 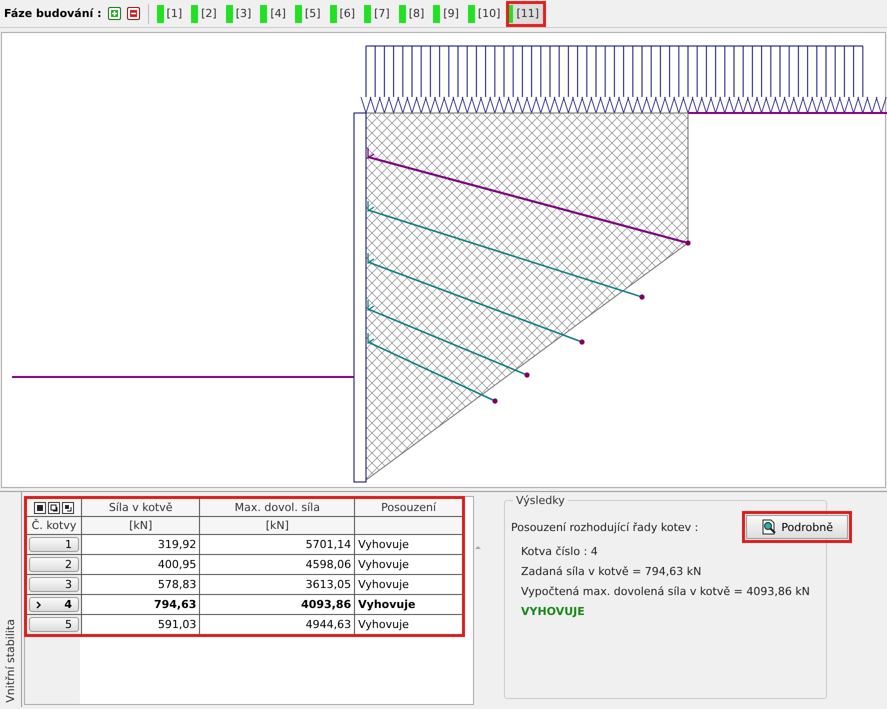 I want to click on table-cell: 794,63, so click(x=141, y=604).